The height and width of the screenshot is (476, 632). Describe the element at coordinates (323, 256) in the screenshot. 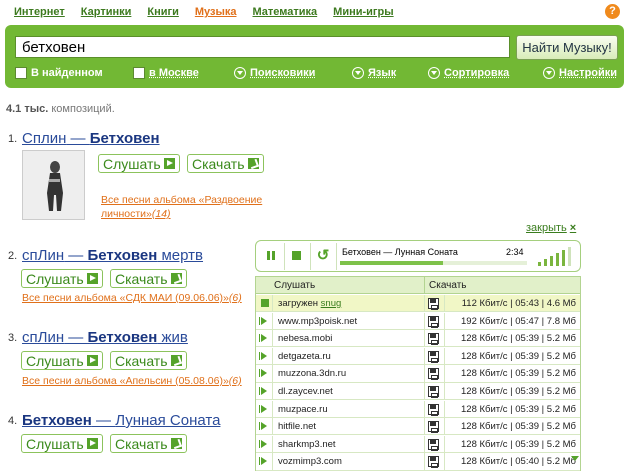

I see `repeat-icon: ↺` at that location.